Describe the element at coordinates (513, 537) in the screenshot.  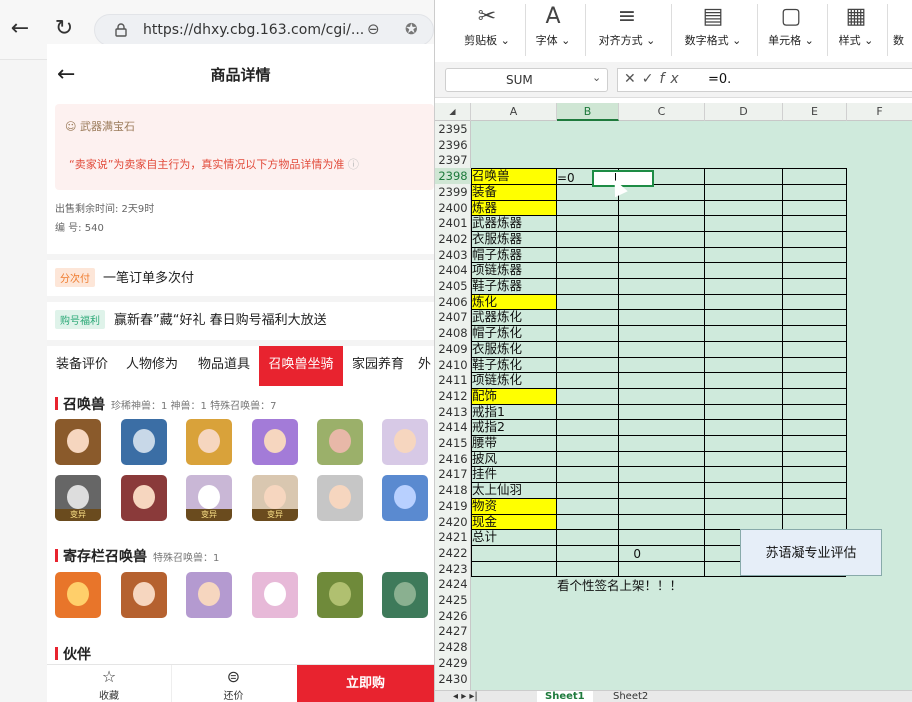
I see `cell-a-label: 总计` at that location.